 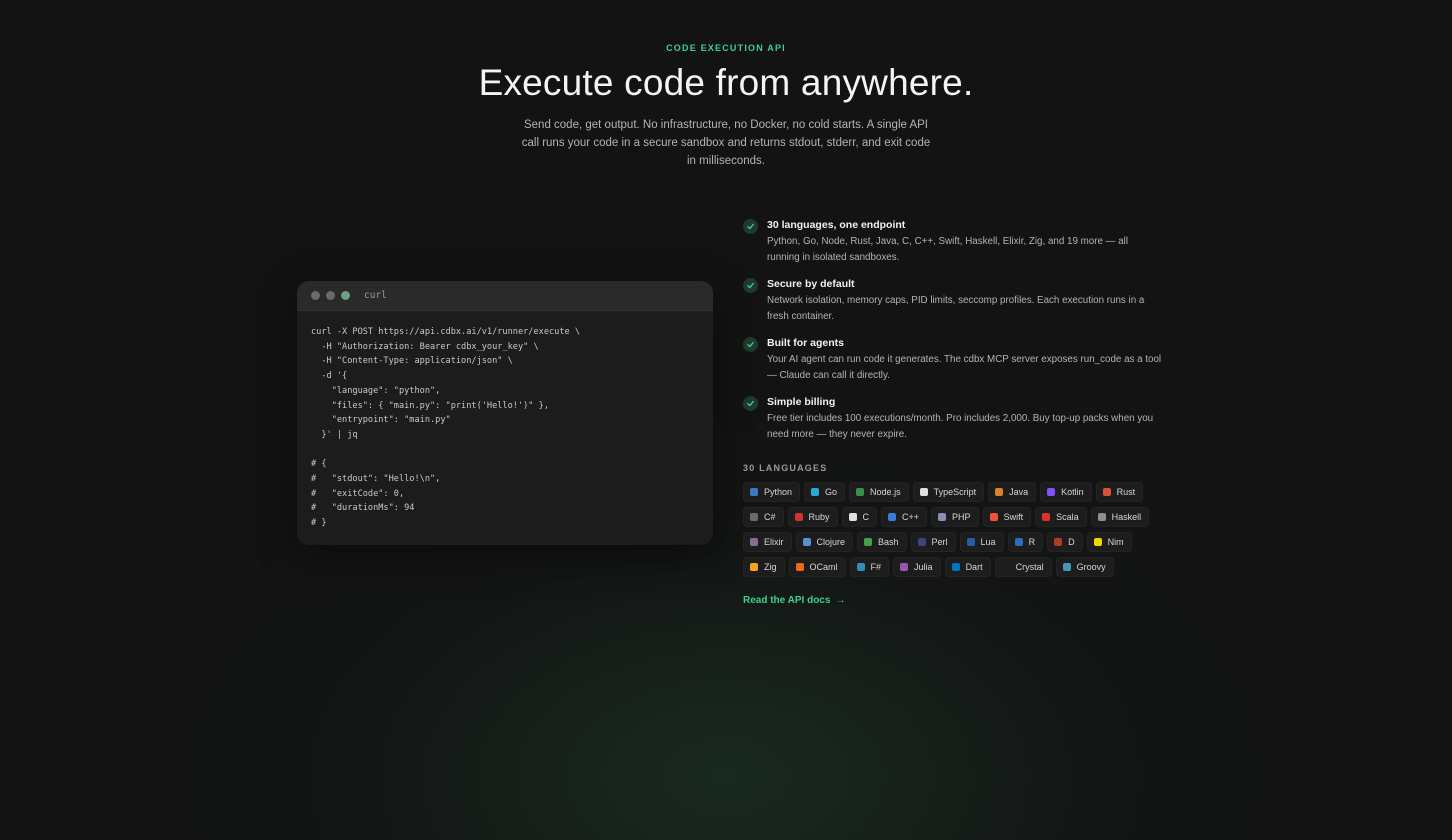 I want to click on language-chip-label: Ruby, so click(x=819, y=517).